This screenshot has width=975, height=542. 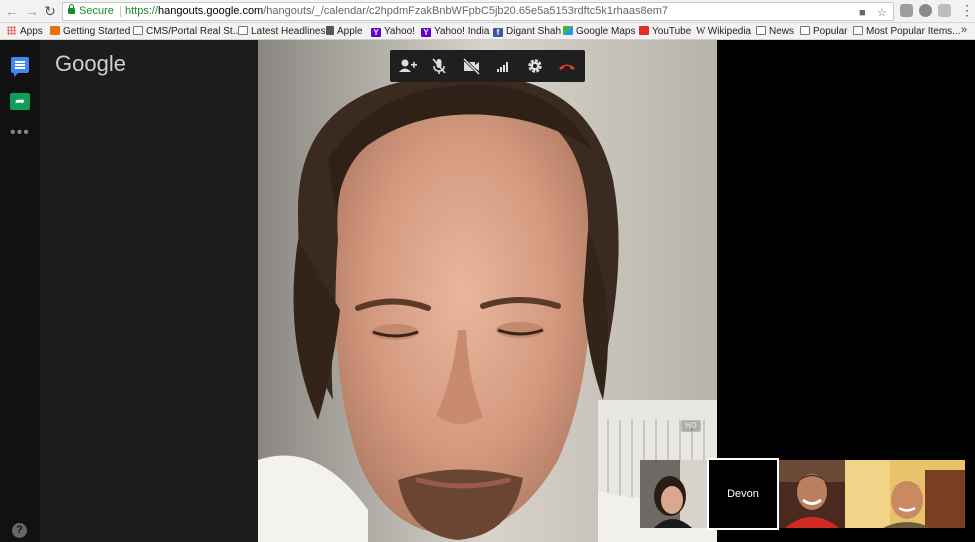 I want to click on firefox-icon, so click(x=55, y=30).